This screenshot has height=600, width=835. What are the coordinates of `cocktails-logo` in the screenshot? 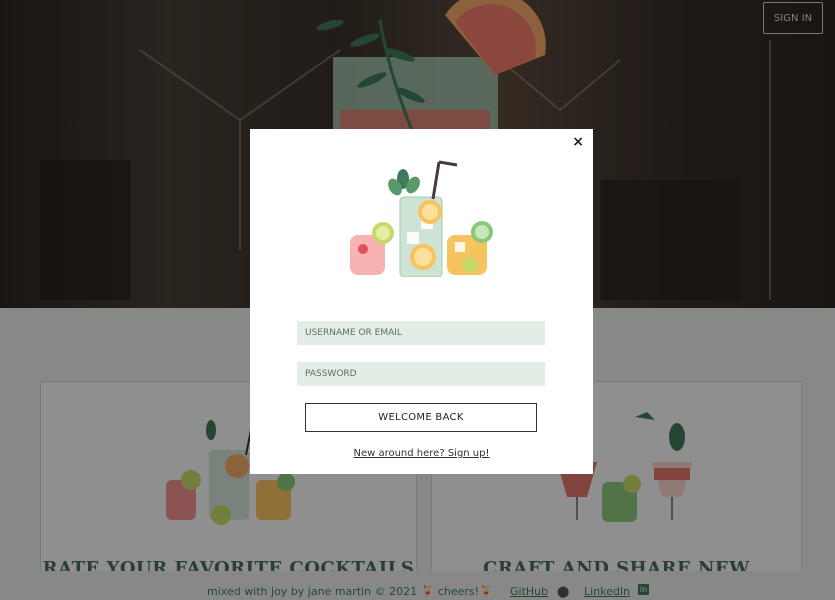 It's located at (421, 218).